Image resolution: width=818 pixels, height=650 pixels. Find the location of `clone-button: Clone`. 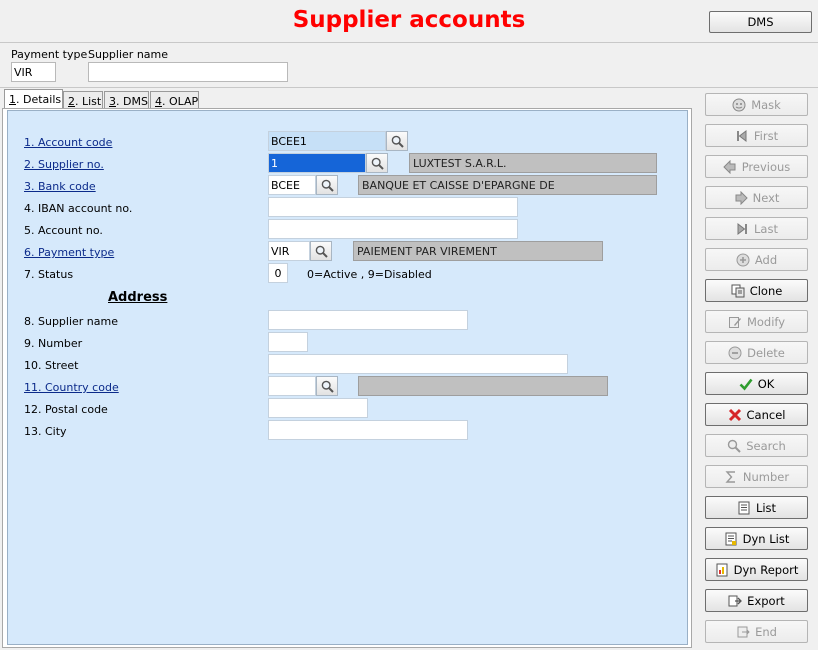

clone-button: Clone is located at coordinates (756, 290).